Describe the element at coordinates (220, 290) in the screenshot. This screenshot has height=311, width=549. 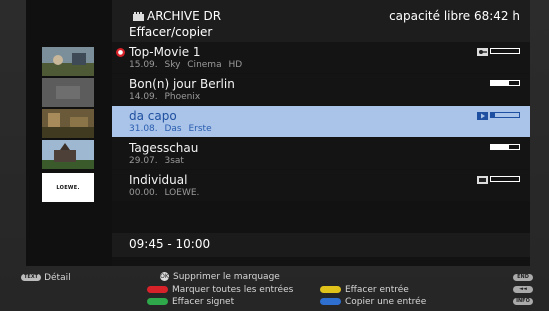
I see `red-key-hint: Marquer toutes les entrées` at that location.